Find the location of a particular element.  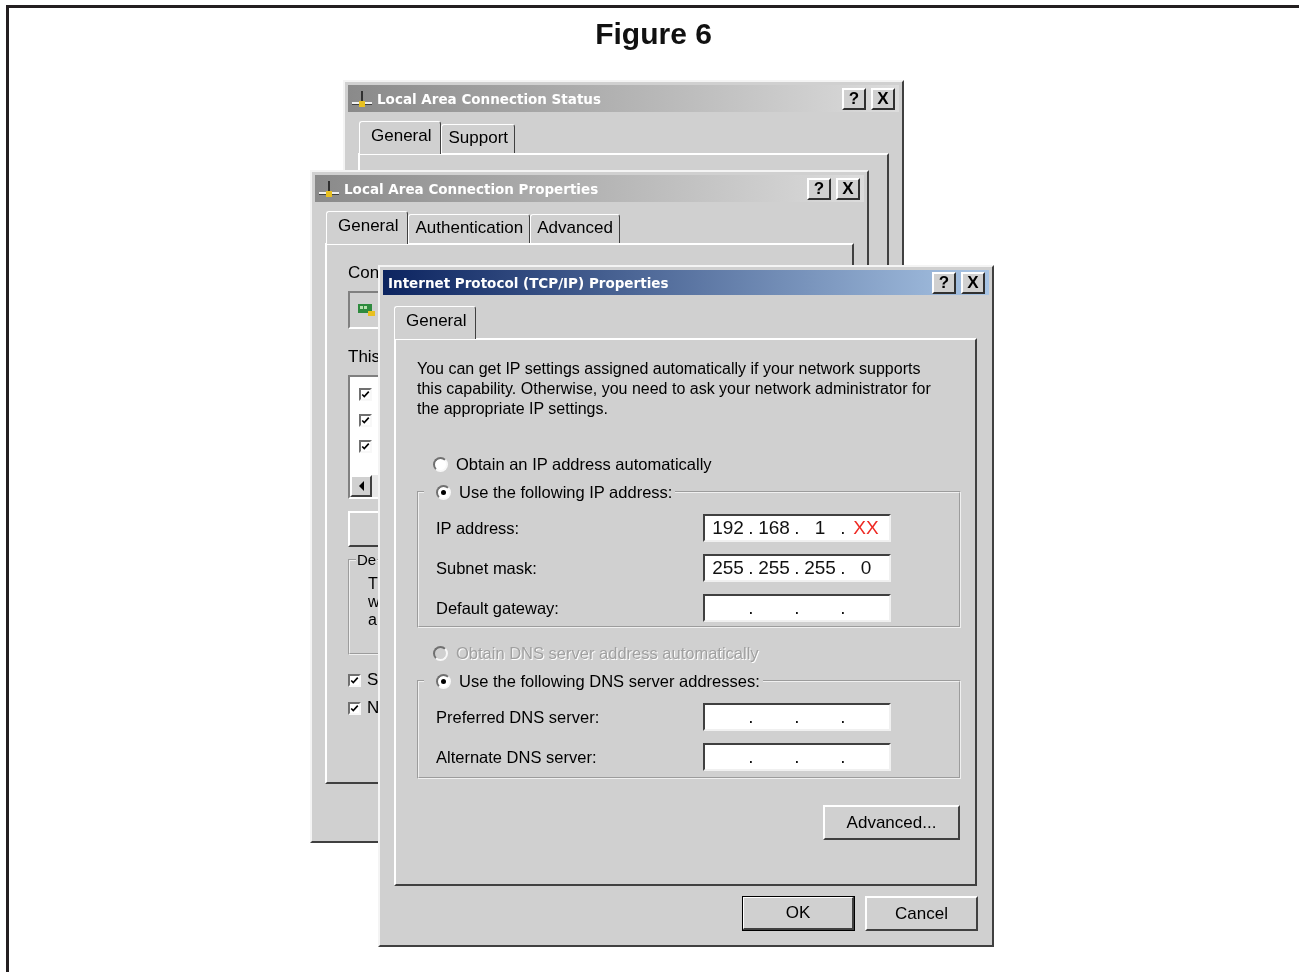

network-card-icon is located at coordinates (367, 310).